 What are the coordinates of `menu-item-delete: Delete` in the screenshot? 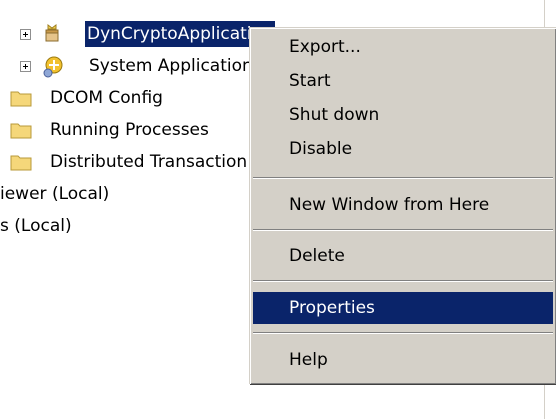 It's located at (403, 256).